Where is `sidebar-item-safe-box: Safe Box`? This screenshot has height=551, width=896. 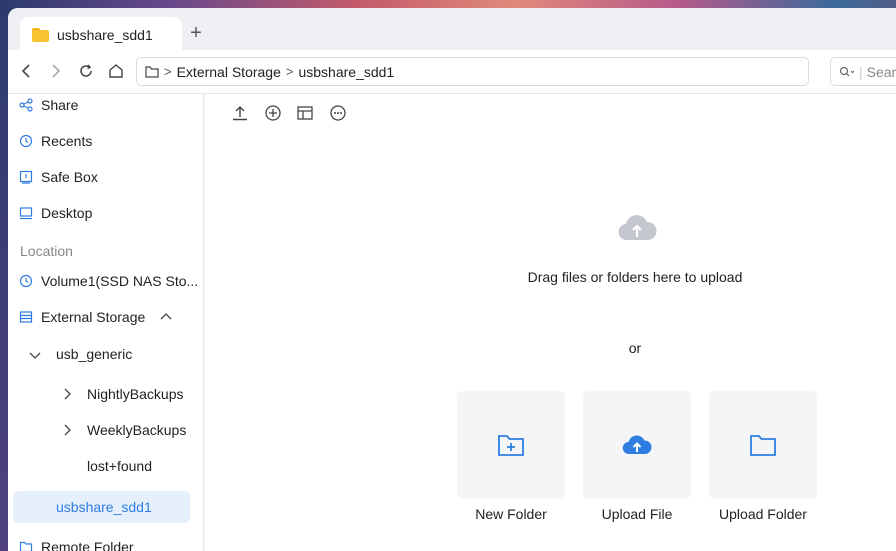
sidebar-item-safe-box: Safe Box is located at coordinates (106, 177).